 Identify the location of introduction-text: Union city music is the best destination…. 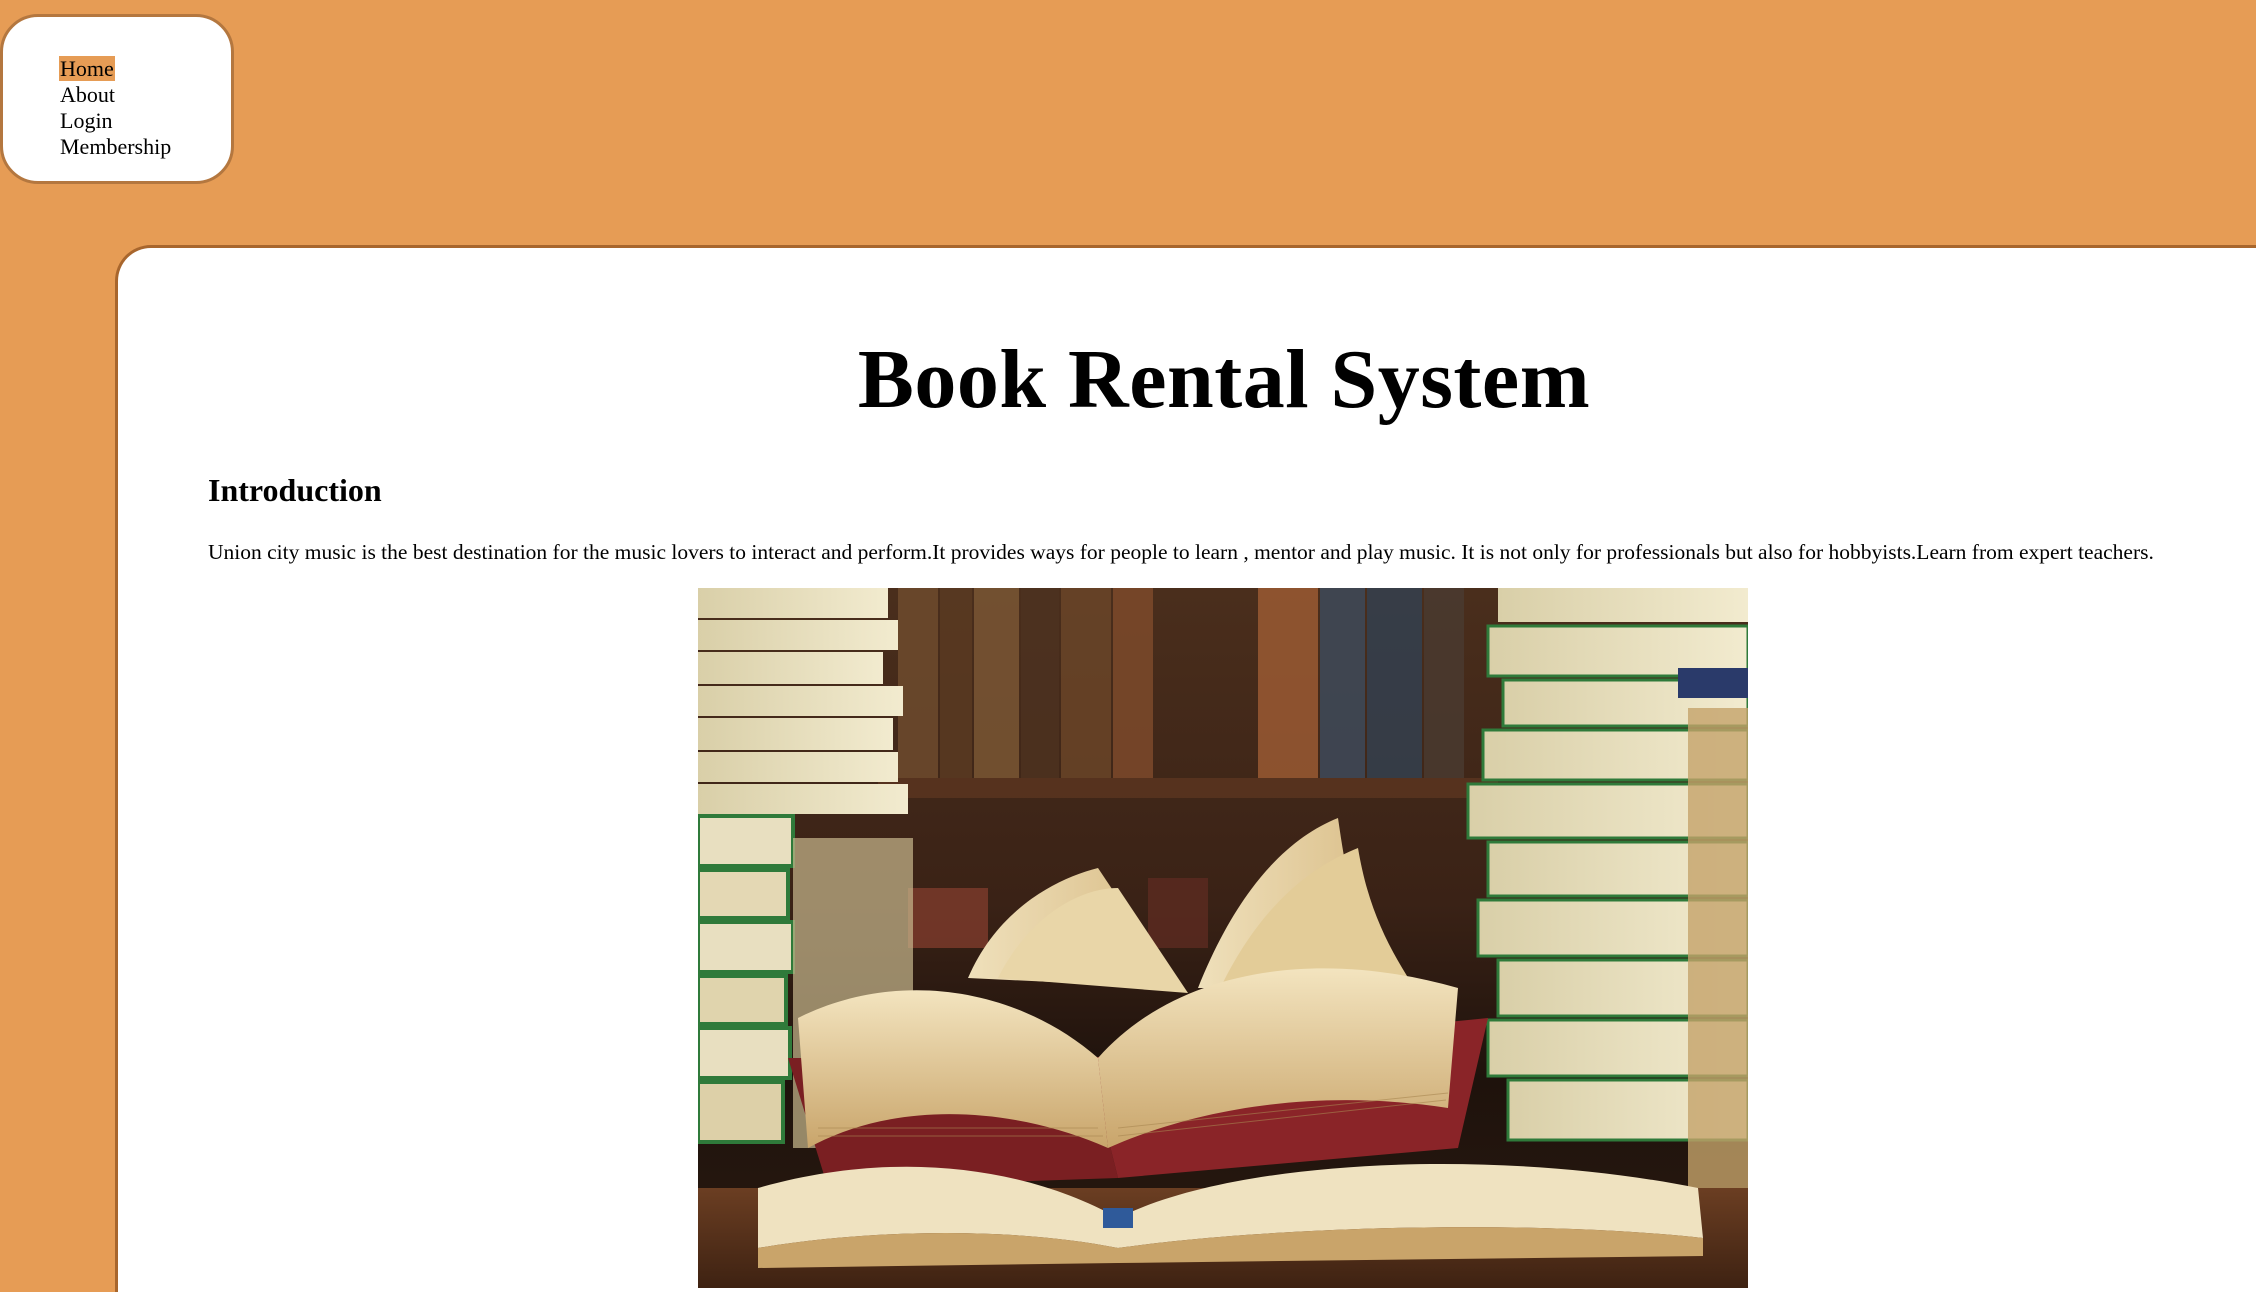
(1181, 552).